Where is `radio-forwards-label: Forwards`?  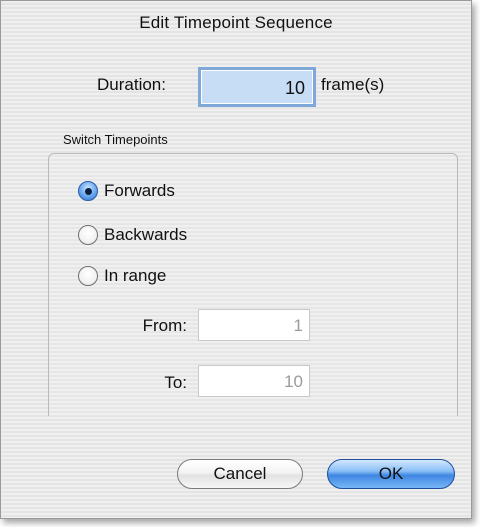 radio-forwards-label: Forwards is located at coordinates (139, 191).